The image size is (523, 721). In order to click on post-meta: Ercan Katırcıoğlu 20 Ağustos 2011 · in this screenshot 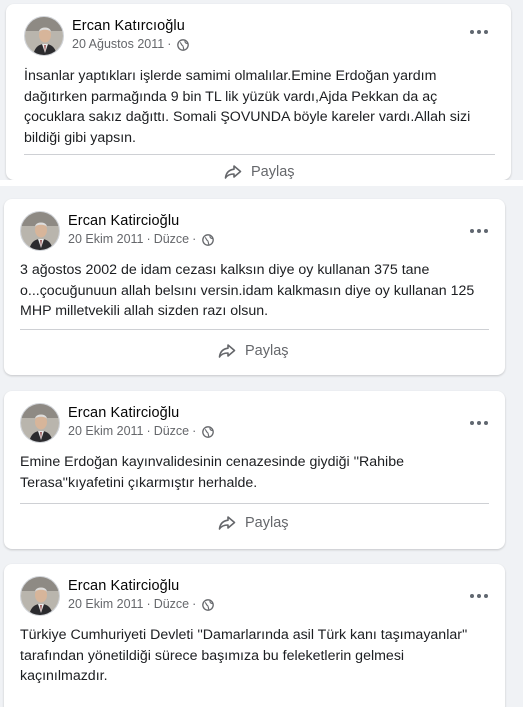, I will do `click(131, 35)`.